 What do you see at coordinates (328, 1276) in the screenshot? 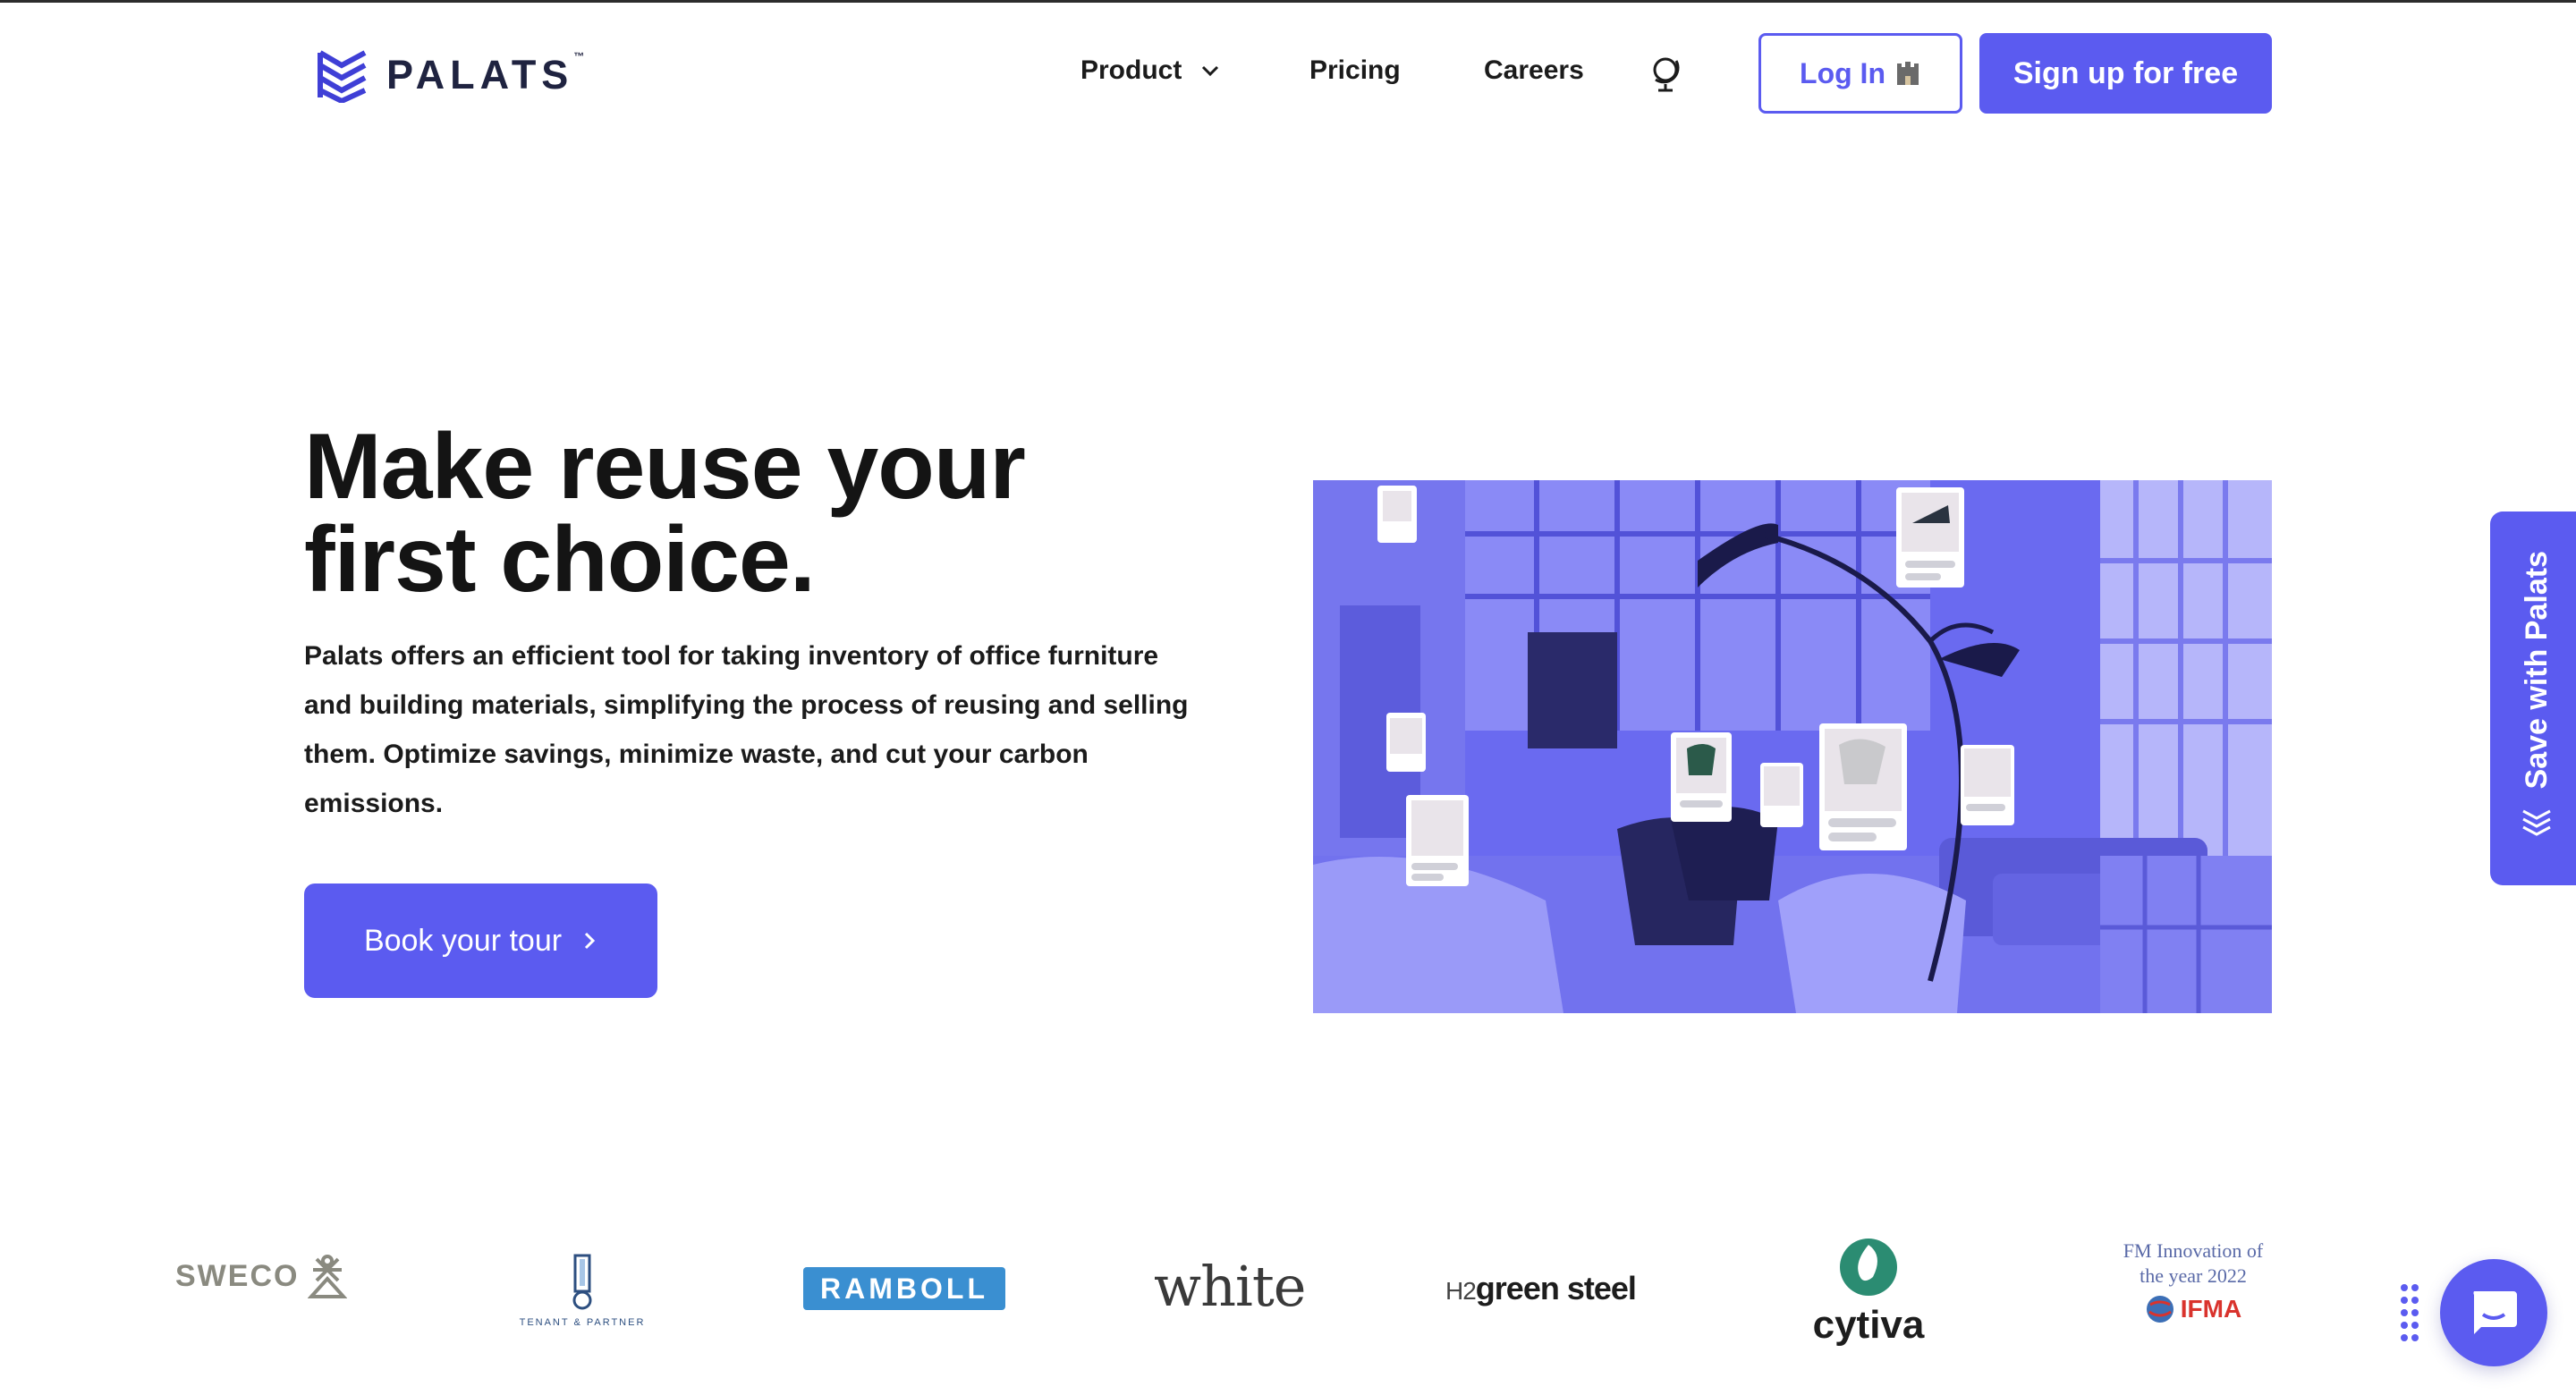
I see `sweco-star-icon` at bounding box center [328, 1276].